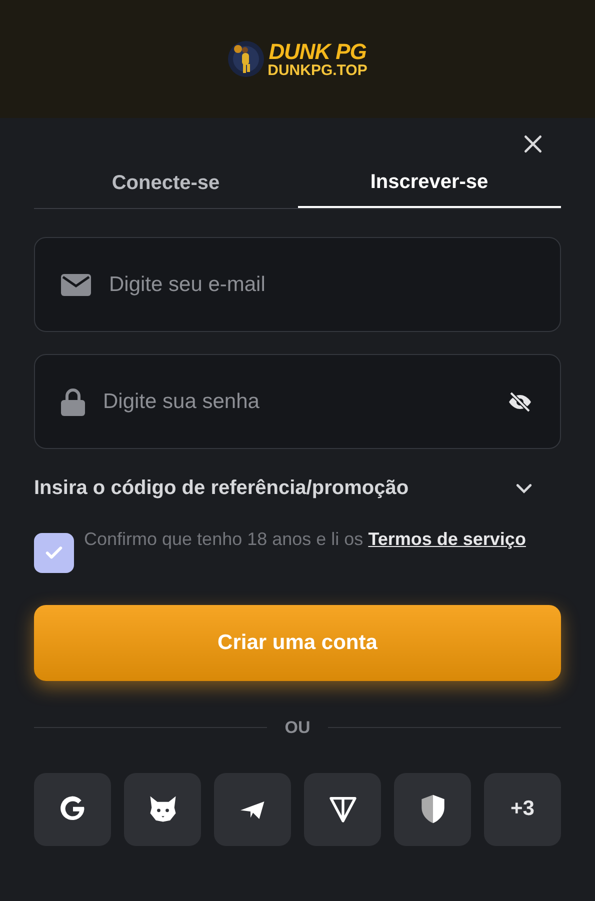 The height and width of the screenshot is (901, 595). Describe the element at coordinates (522, 809) in the screenshot. I see `social-login-button: +3` at that location.